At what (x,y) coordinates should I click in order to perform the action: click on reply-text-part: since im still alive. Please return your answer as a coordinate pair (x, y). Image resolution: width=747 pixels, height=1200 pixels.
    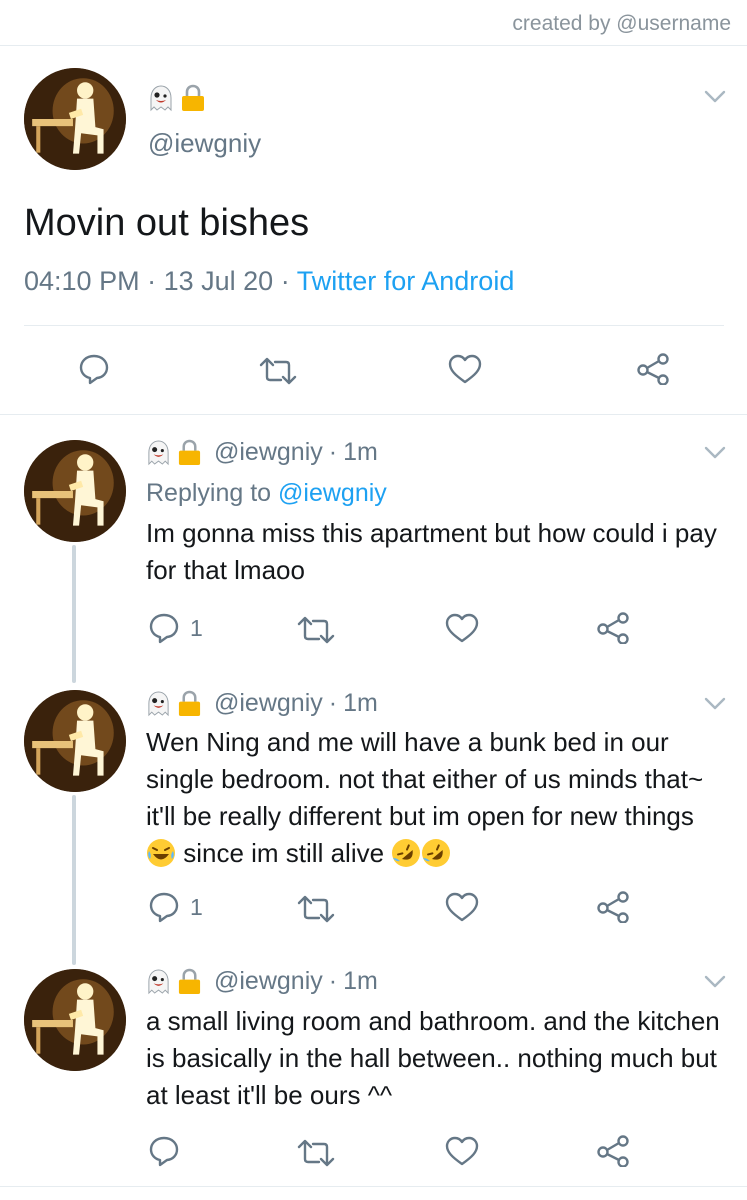
    Looking at the image, I should click on (284, 853).